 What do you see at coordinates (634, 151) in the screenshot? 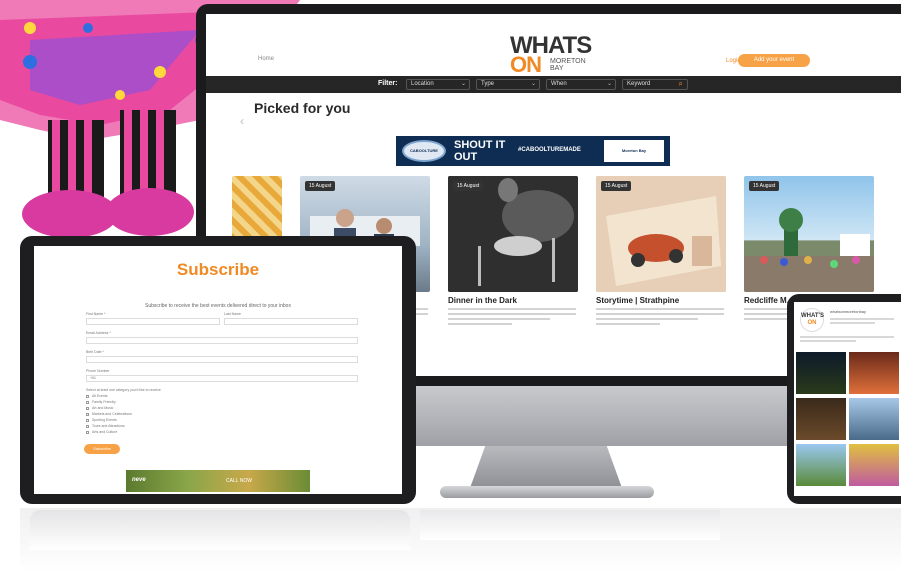
I see `banner-partner: Moreton Bay` at bounding box center [634, 151].